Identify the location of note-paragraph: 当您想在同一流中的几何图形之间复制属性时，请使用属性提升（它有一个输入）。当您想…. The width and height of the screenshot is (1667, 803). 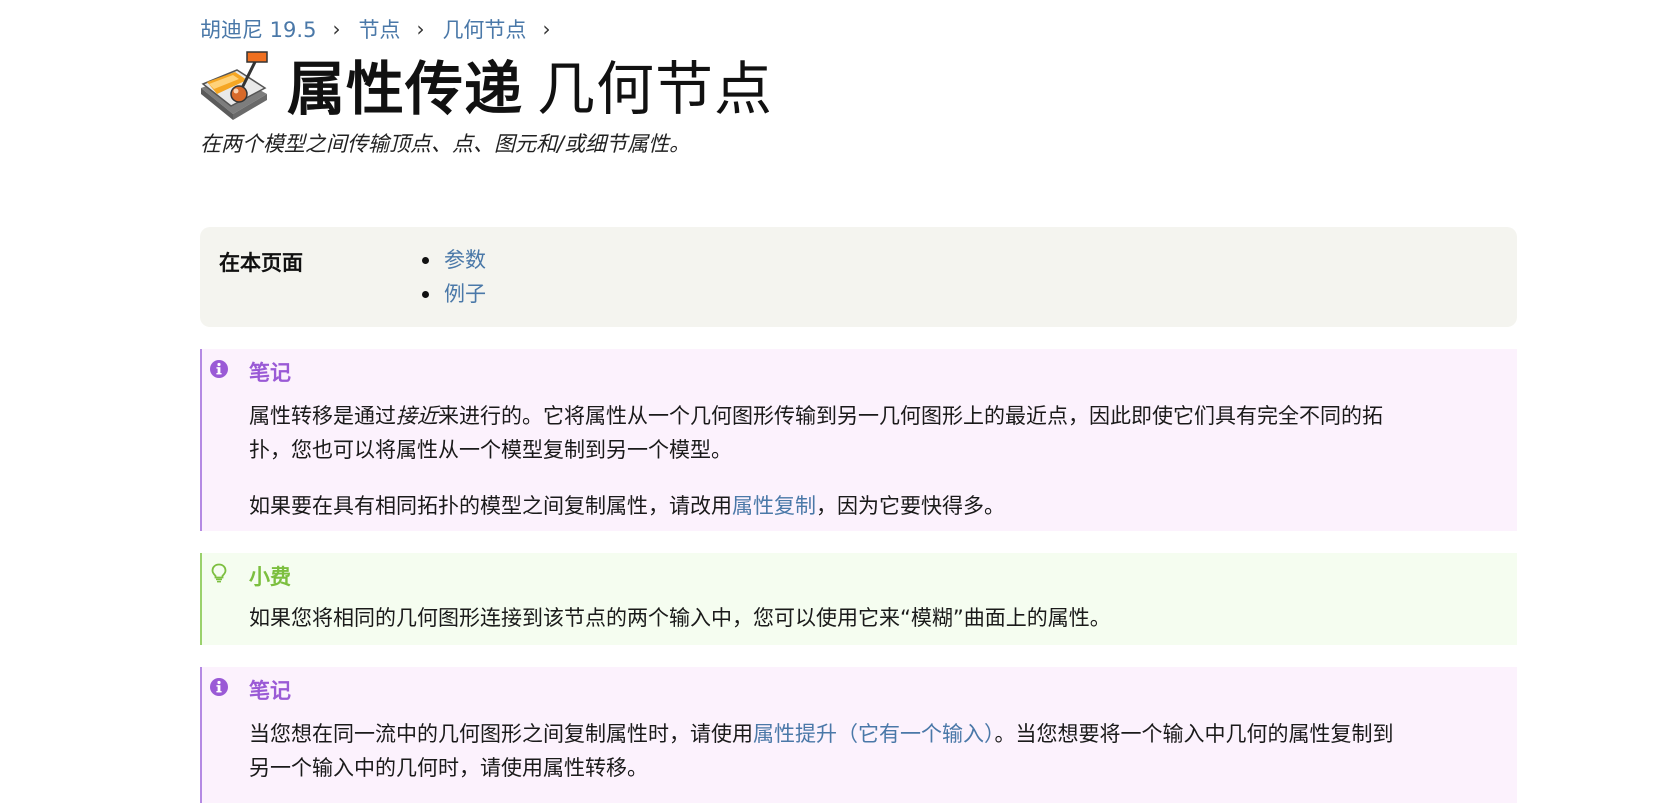
(871, 751).